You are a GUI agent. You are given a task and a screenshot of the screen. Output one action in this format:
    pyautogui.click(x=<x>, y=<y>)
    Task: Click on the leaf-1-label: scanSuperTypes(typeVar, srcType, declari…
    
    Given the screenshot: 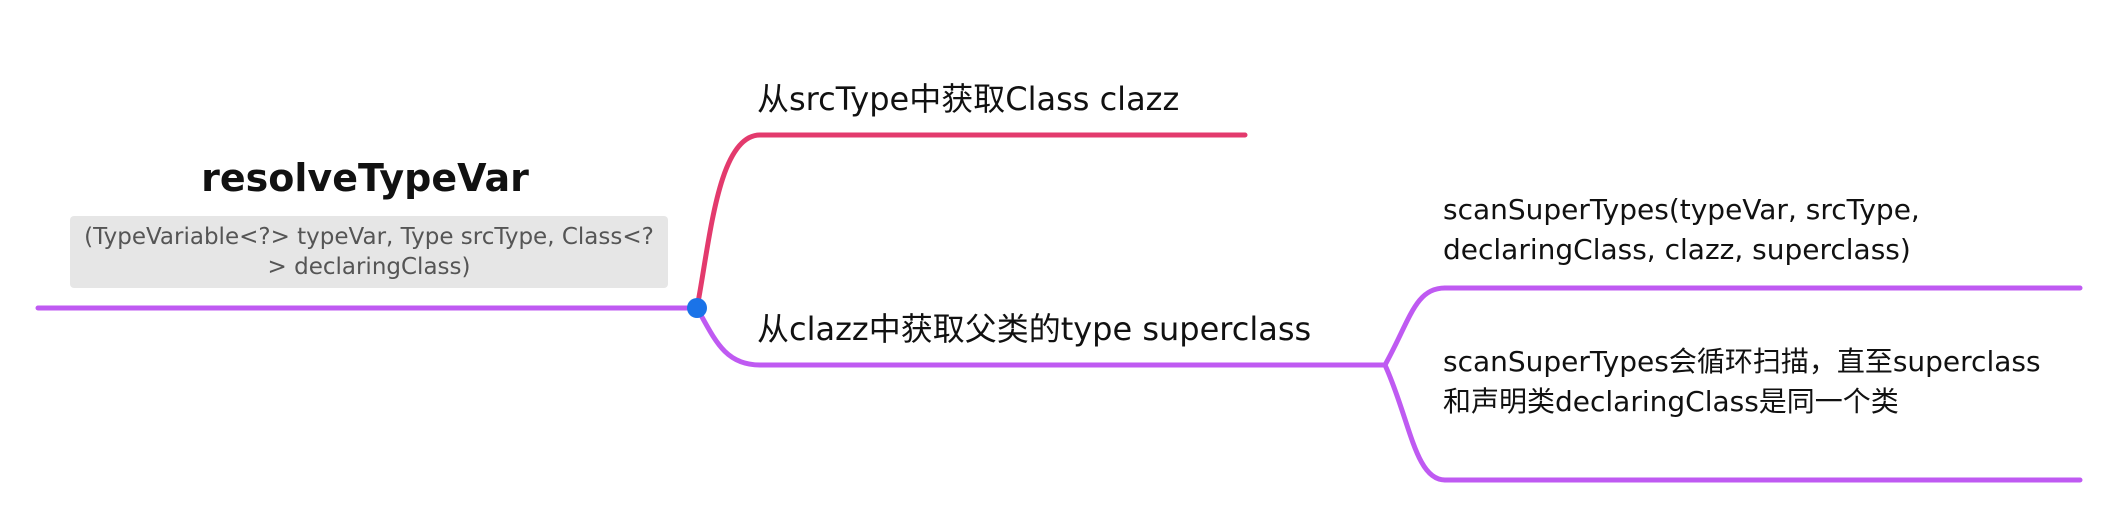 What is the action you would take?
    pyautogui.click(x=1749, y=230)
    